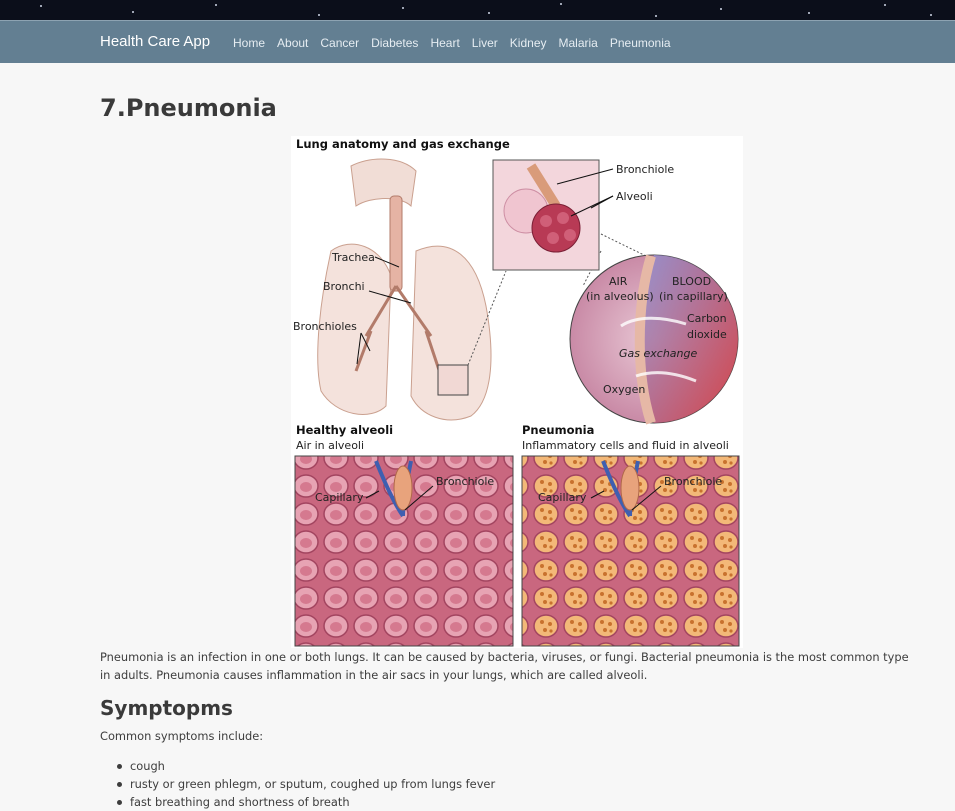  What do you see at coordinates (634, 196) in the screenshot?
I see `label-alveoli: Alveoli` at bounding box center [634, 196].